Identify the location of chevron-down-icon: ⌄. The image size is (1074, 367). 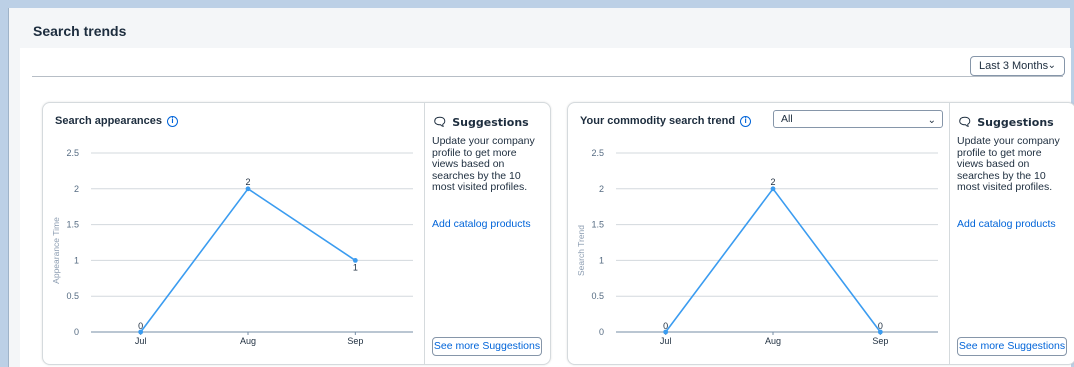
(1051, 65).